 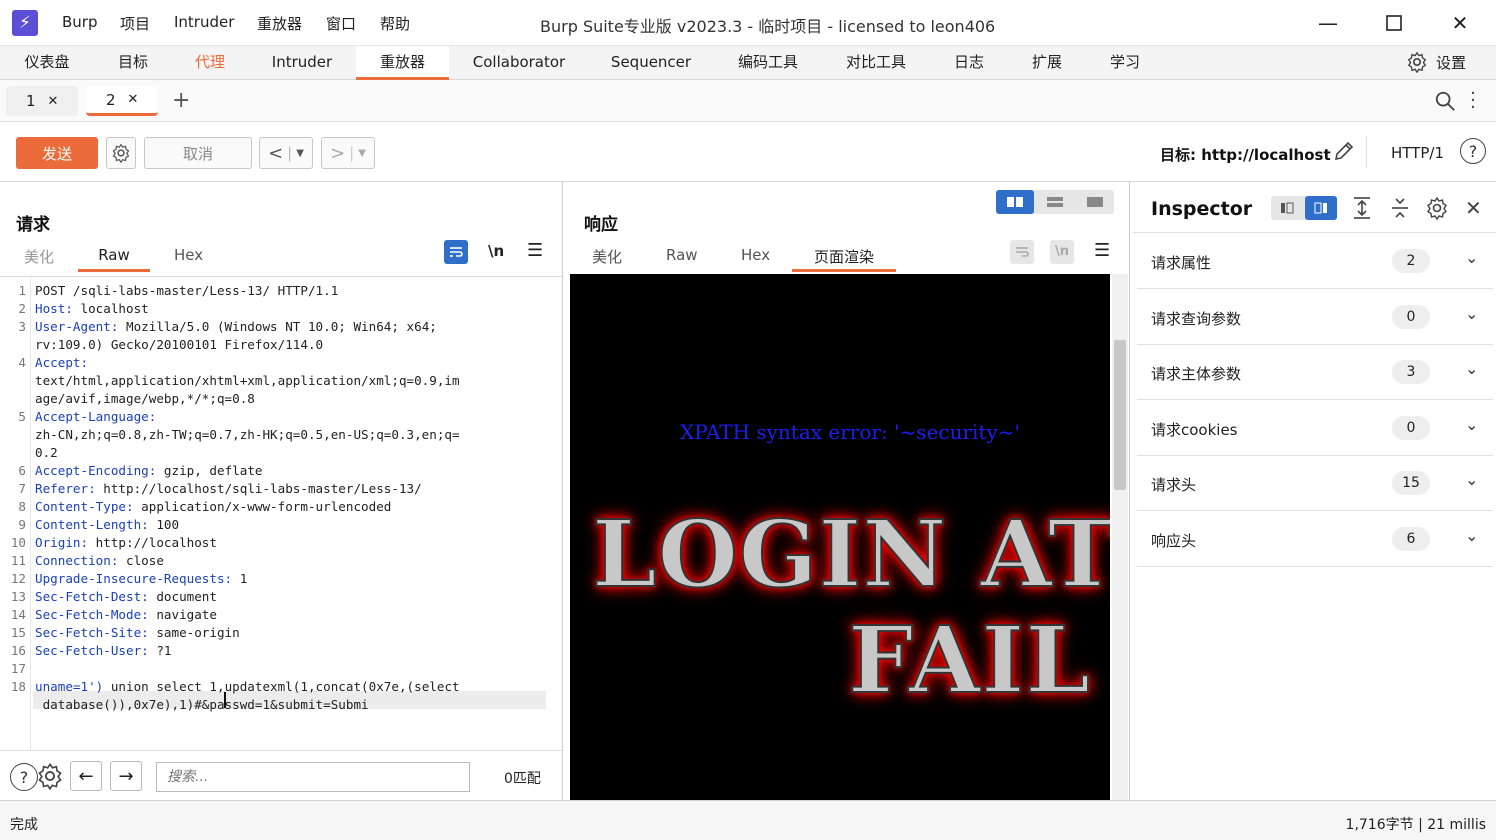 What do you see at coordinates (182, 614) in the screenshot?
I see `header-value: navigate` at bounding box center [182, 614].